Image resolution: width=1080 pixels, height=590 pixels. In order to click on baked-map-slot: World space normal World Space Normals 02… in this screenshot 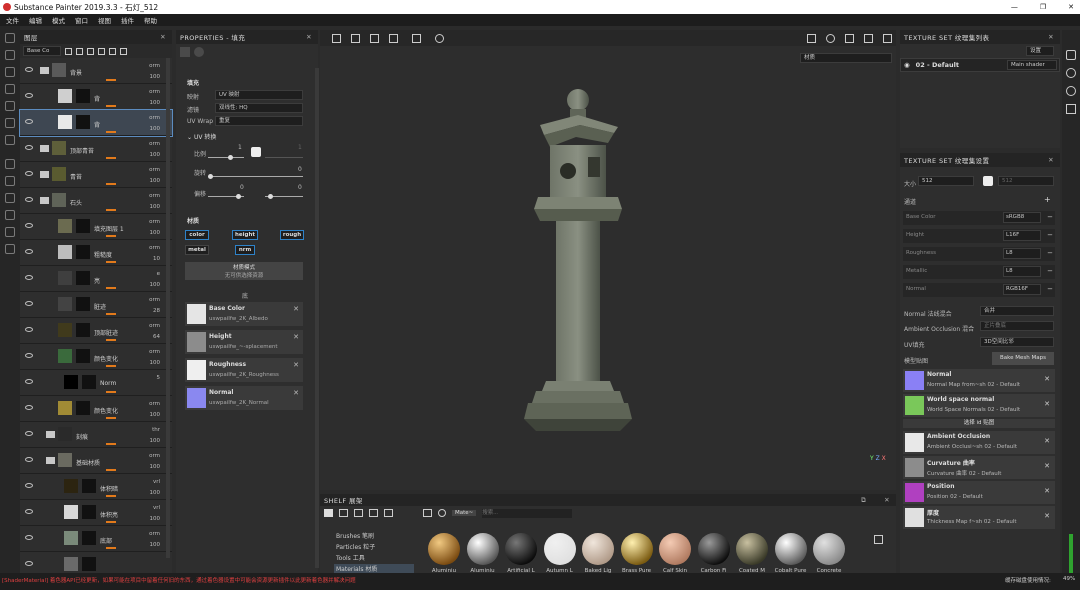, I will do `click(979, 405)`.